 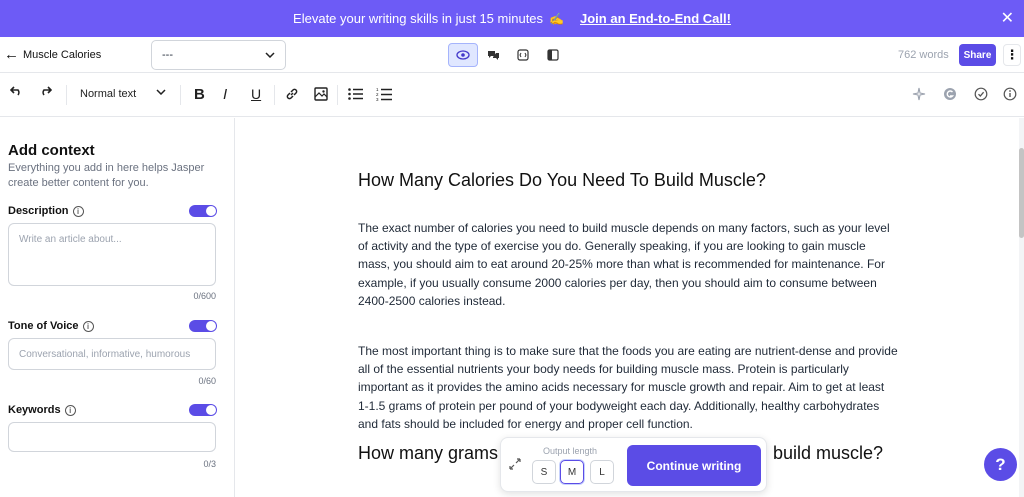 I want to click on article-subheading-start: How many grams, so click(x=428, y=453).